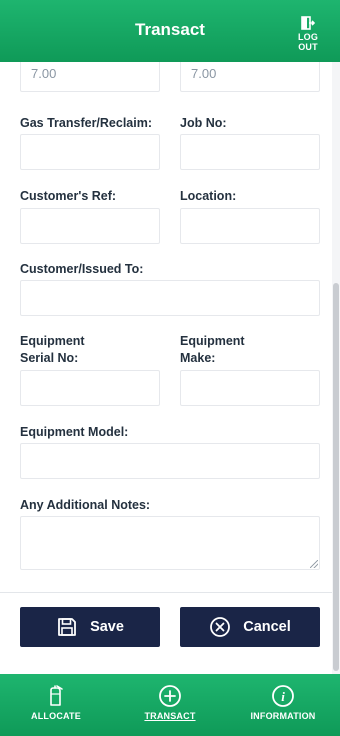 Image resolution: width=340 pixels, height=736 pixels. I want to click on customers-ref-label: Customer's Ref:, so click(68, 196).